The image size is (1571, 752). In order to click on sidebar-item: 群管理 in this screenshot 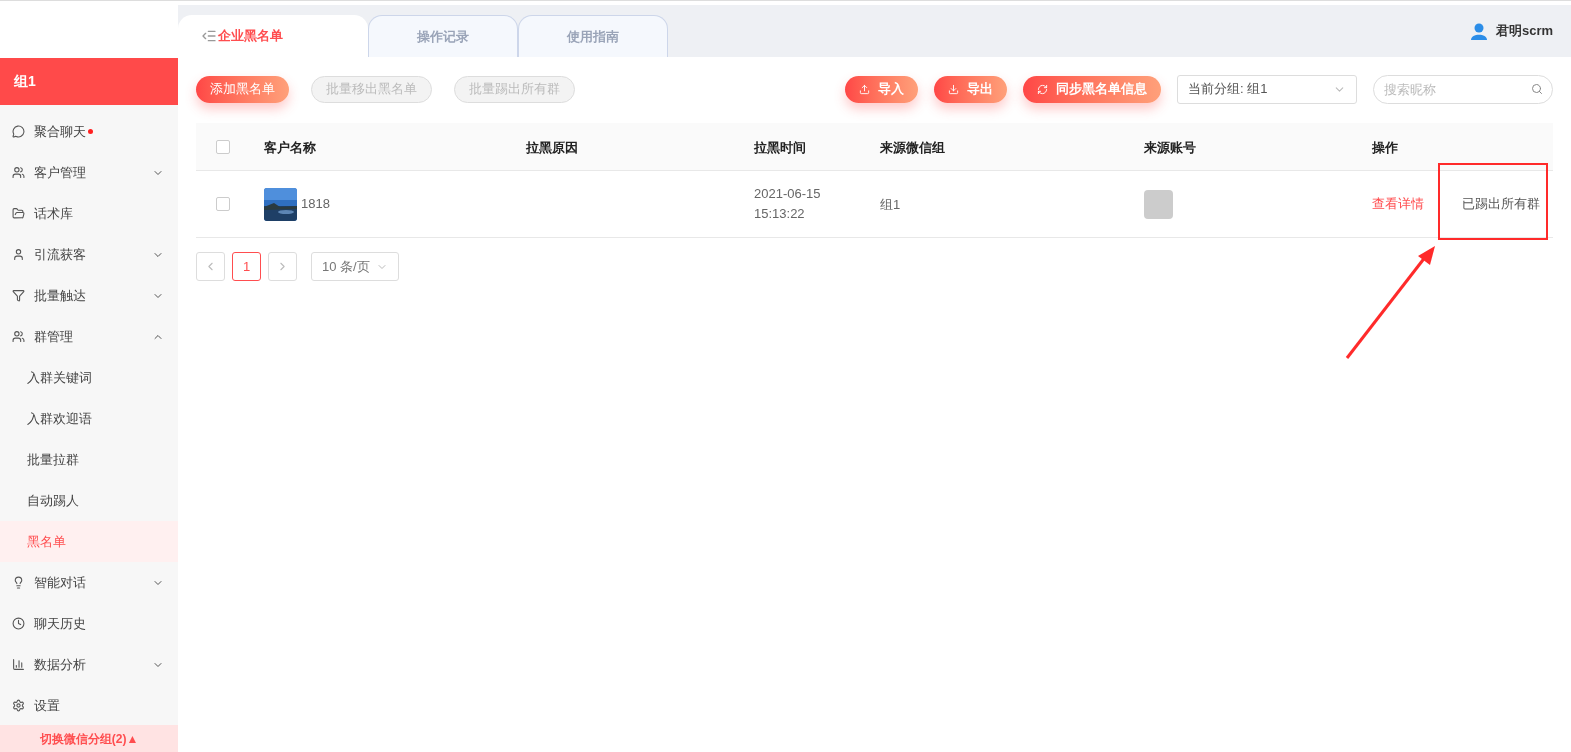, I will do `click(89, 336)`.